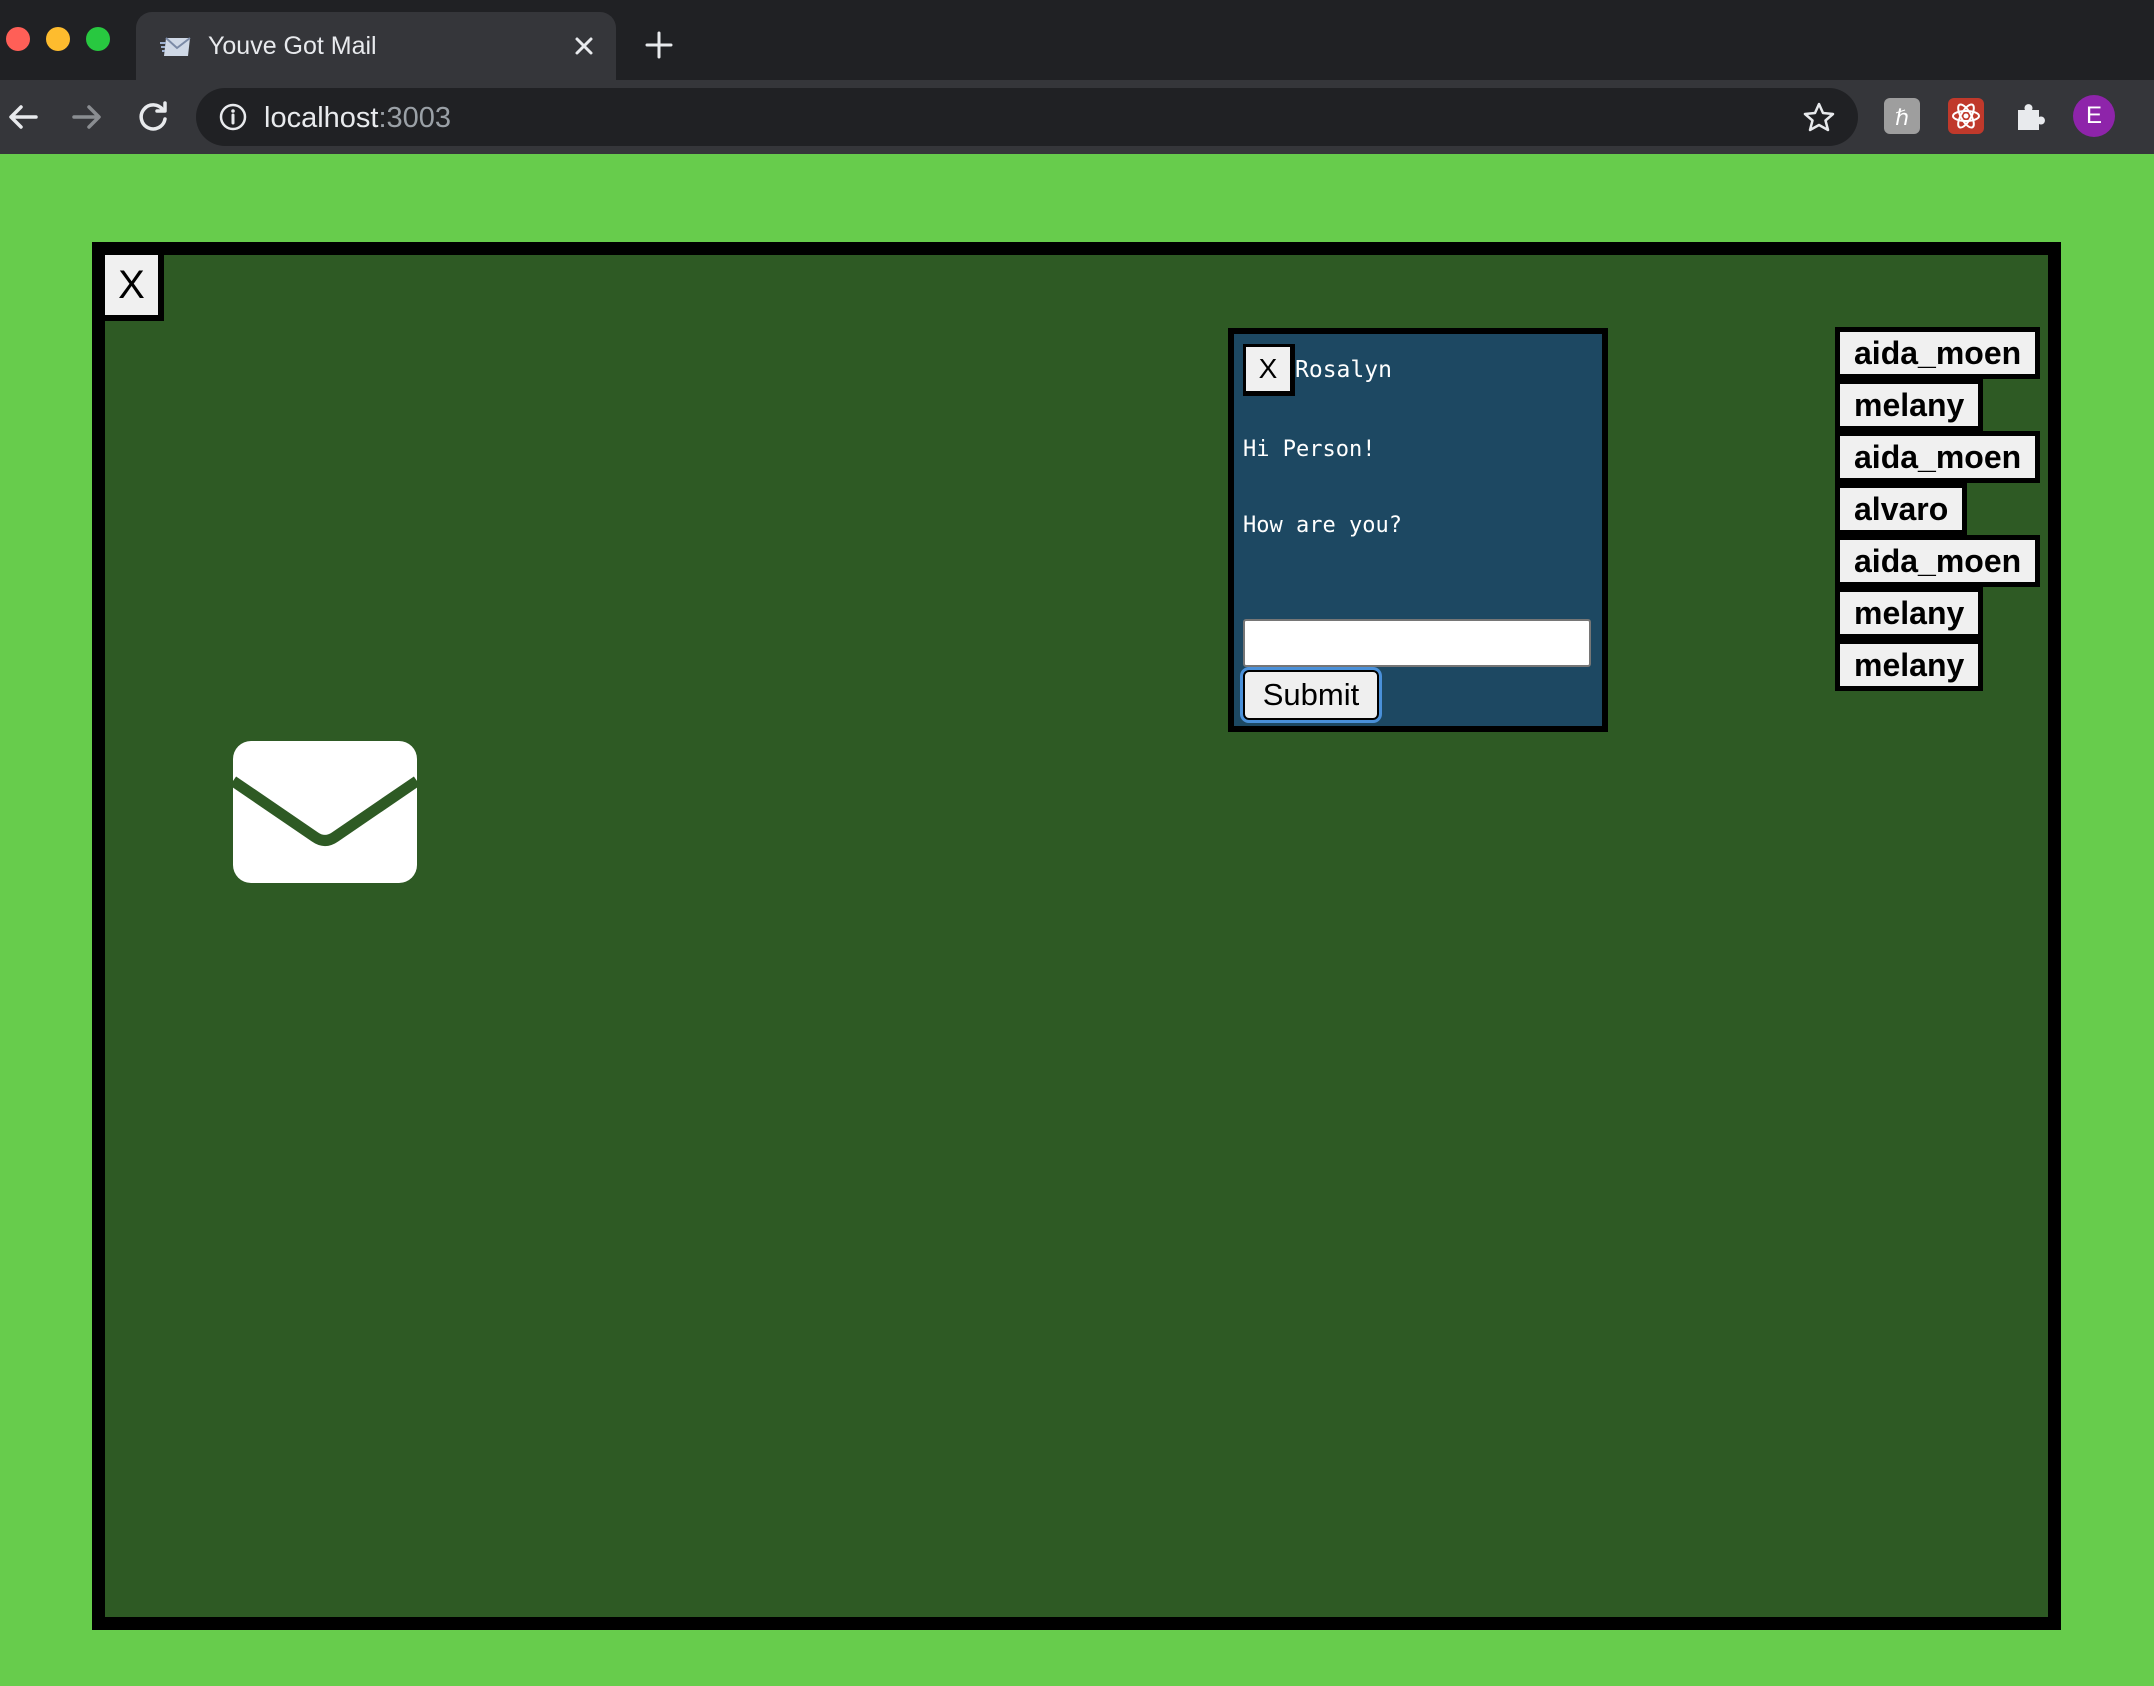  I want to click on tab-title: Youve Got Mail, so click(292, 46).